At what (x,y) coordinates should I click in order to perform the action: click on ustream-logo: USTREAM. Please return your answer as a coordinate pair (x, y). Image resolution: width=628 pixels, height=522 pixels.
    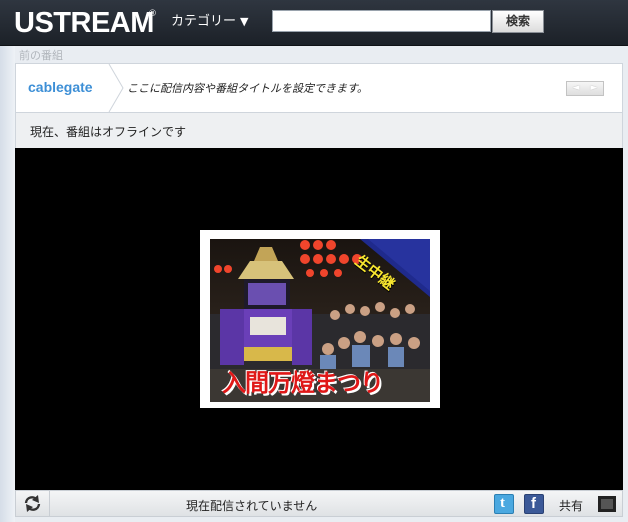
    Looking at the image, I should click on (84, 23).